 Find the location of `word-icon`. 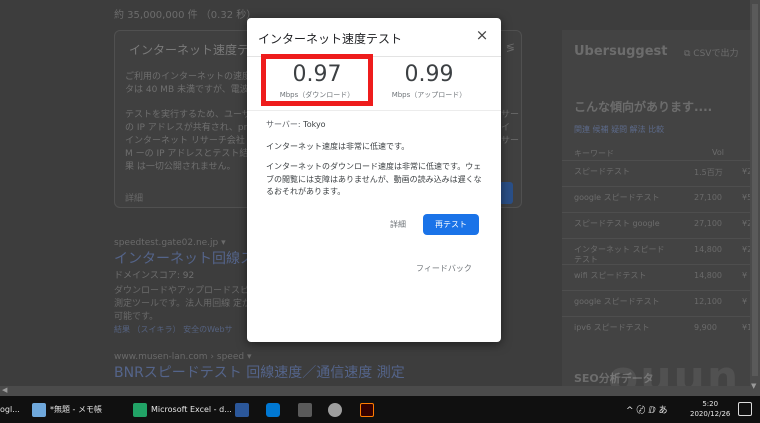

word-icon is located at coordinates (242, 409).